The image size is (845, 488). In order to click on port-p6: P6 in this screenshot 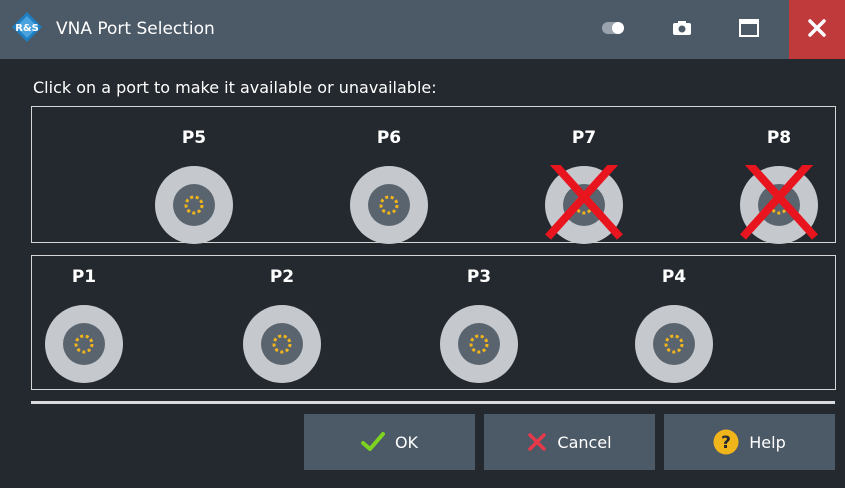, I will do `click(389, 188)`.